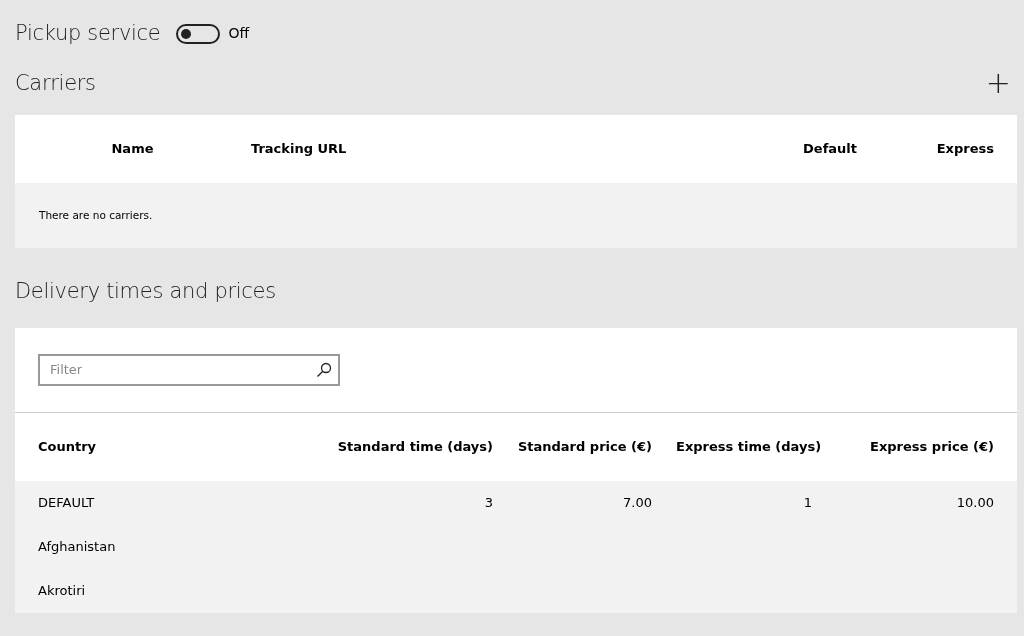 The width and height of the screenshot is (1024, 636). Describe the element at coordinates (62, 590) in the screenshot. I see `table-cell: Akrotiri` at that location.